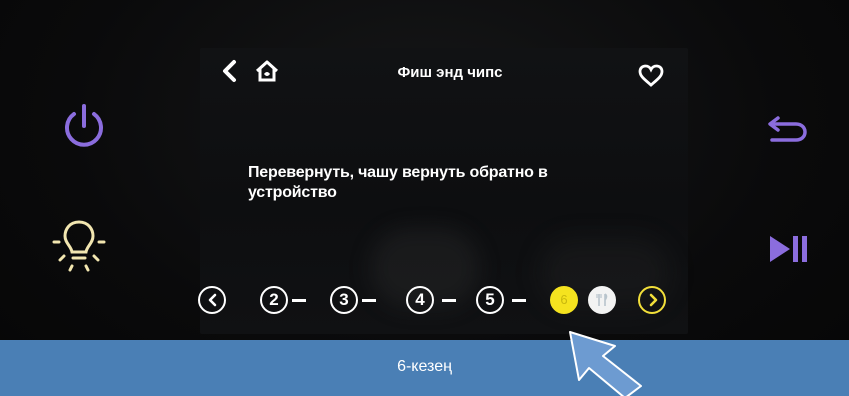  Describe the element at coordinates (605, 363) in the screenshot. I see `pointer-arrow-icon` at that location.